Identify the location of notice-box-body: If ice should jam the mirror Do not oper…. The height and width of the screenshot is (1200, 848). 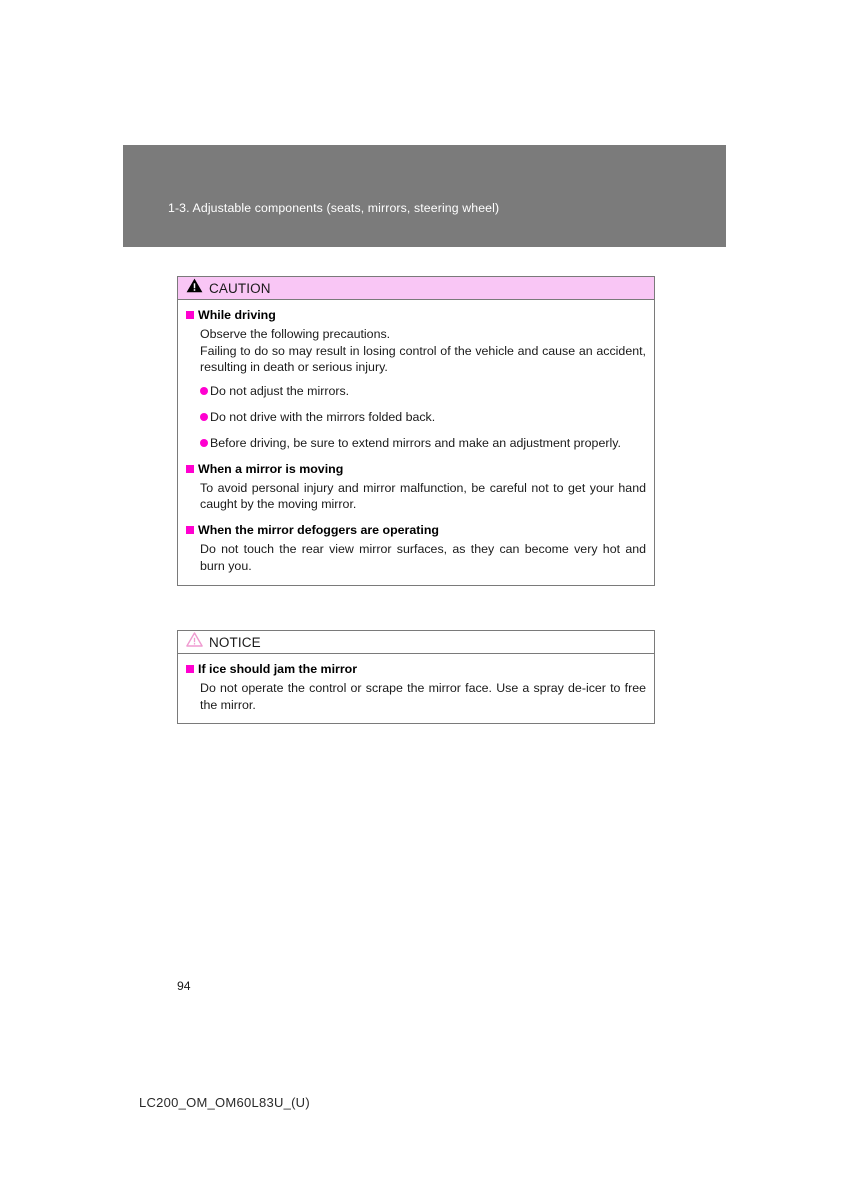
(416, 688).